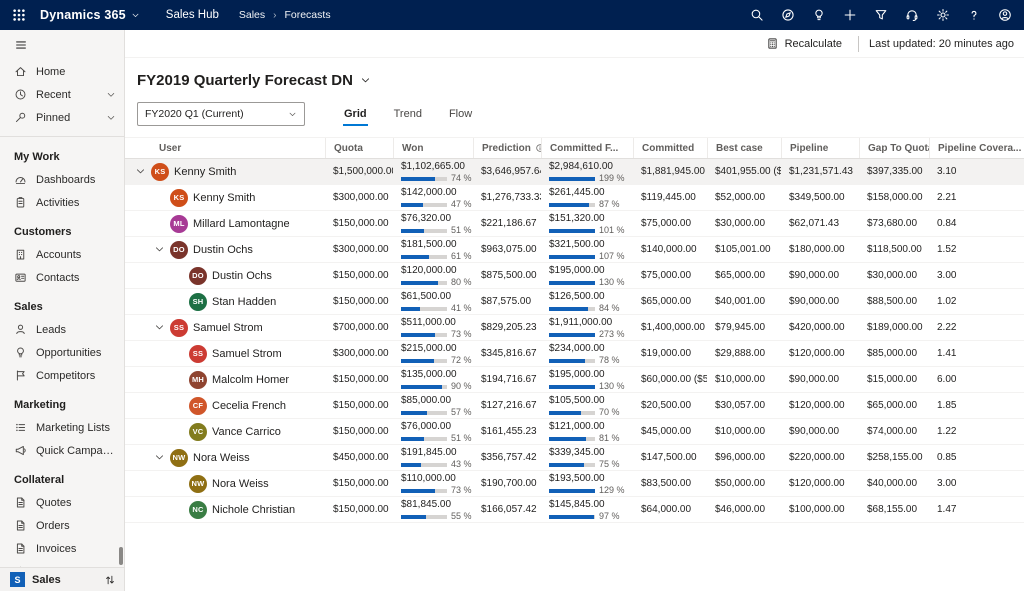  Describe the element at coordinates (429, 270) in the screenshot. I see `won-value: $120,000.00` at that location.